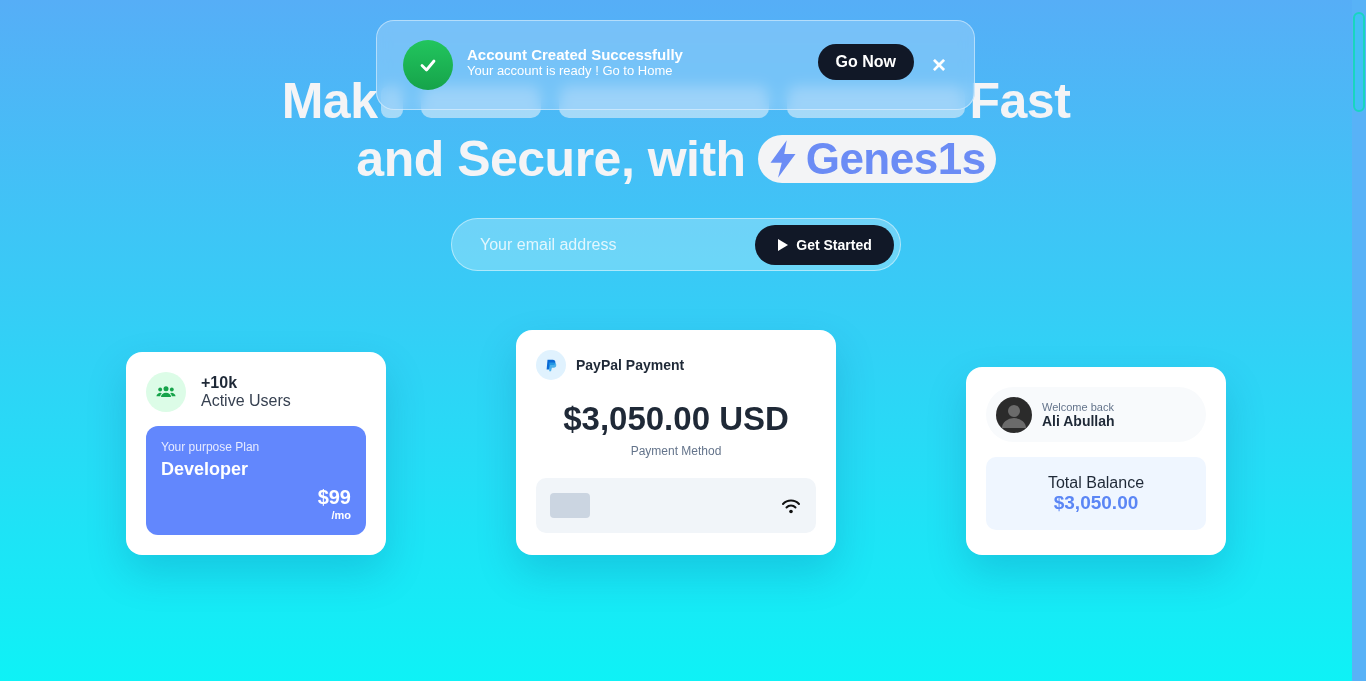  I want to click on headline: and Secure, with, so click(551, 159).